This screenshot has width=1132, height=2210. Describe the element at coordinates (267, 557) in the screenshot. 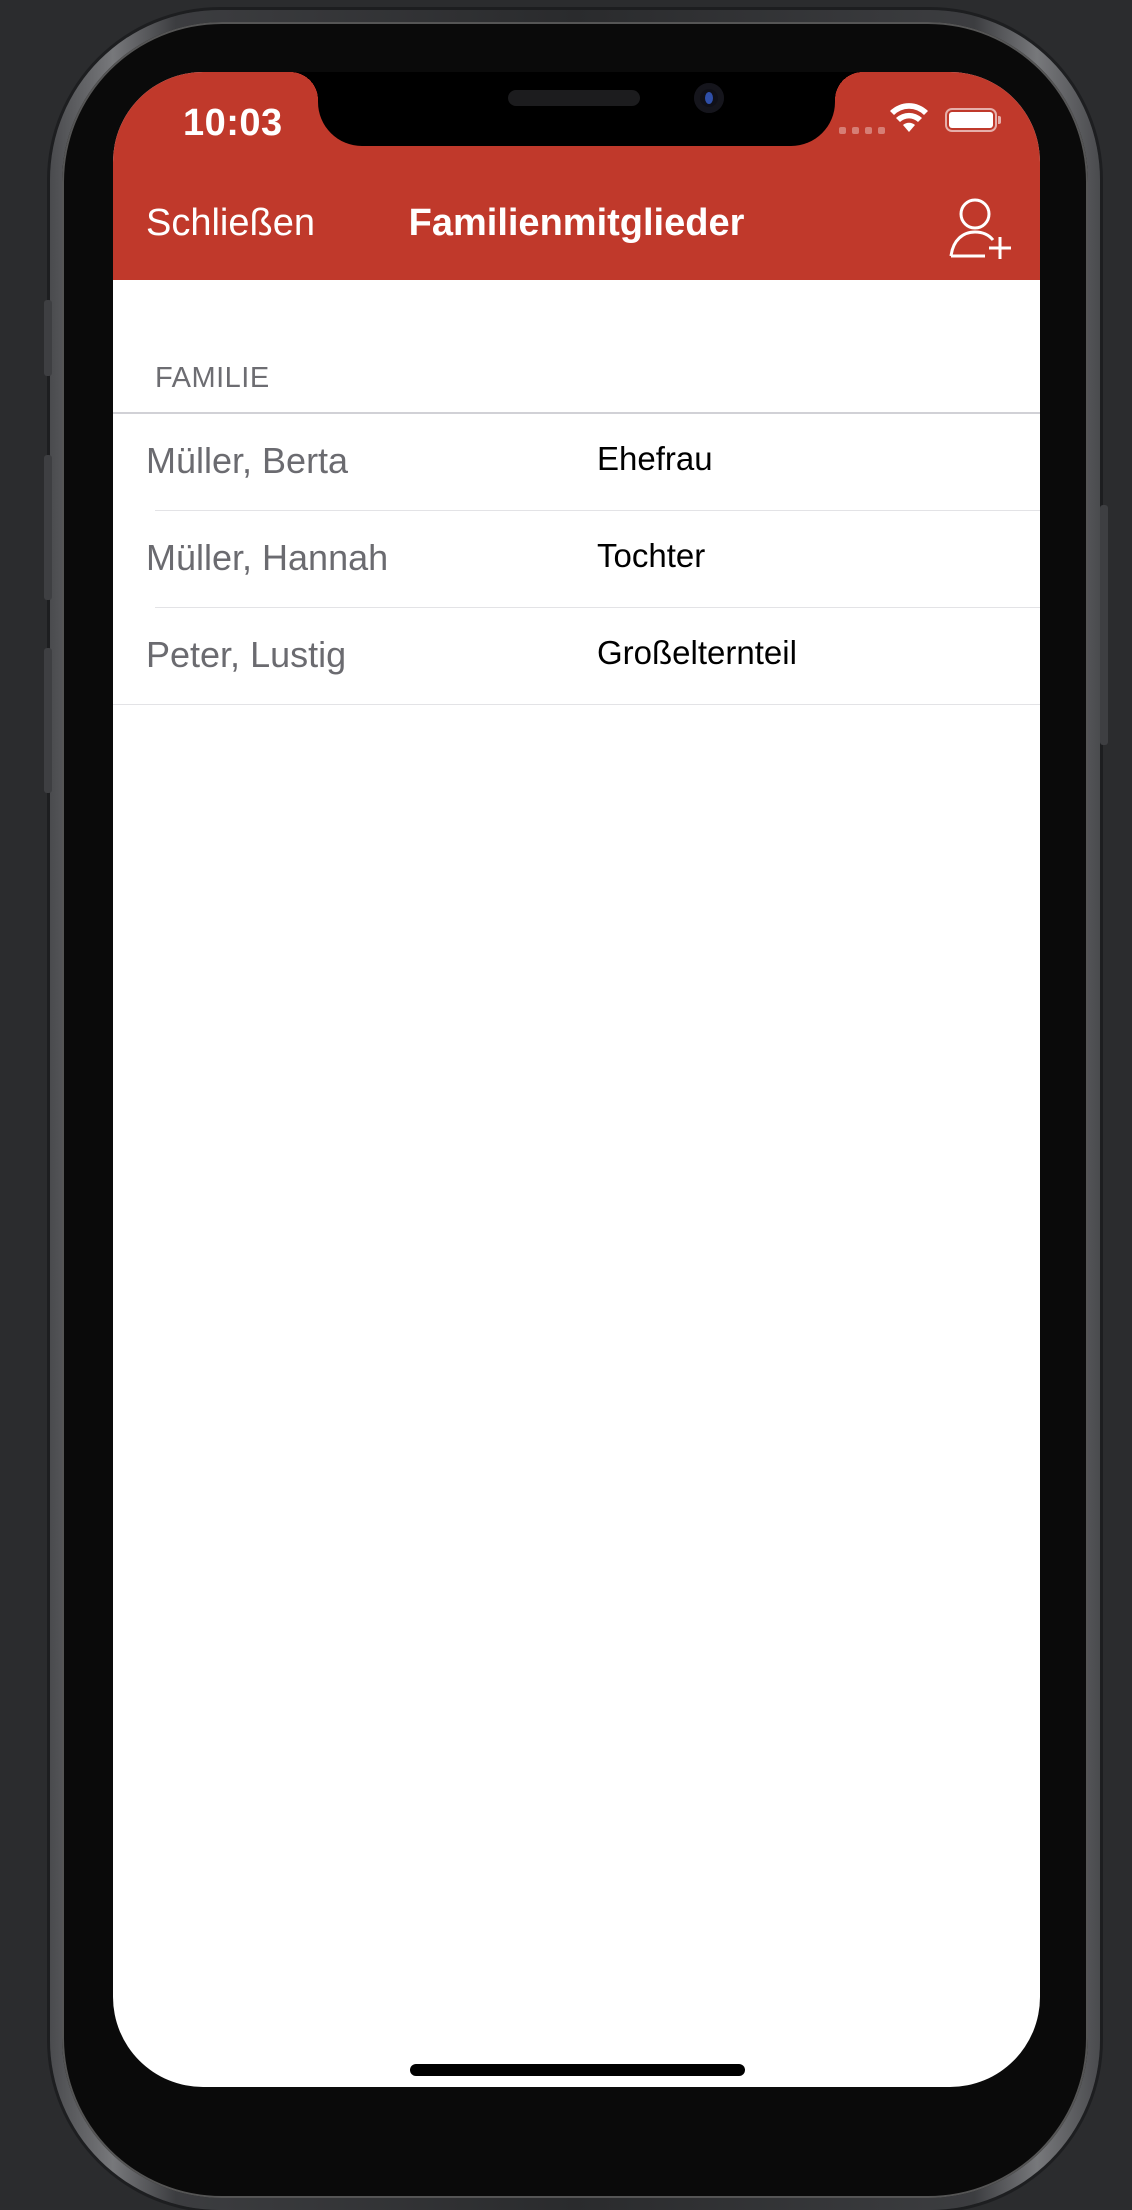

I see `member-name: Müller, Hannah` at that location.